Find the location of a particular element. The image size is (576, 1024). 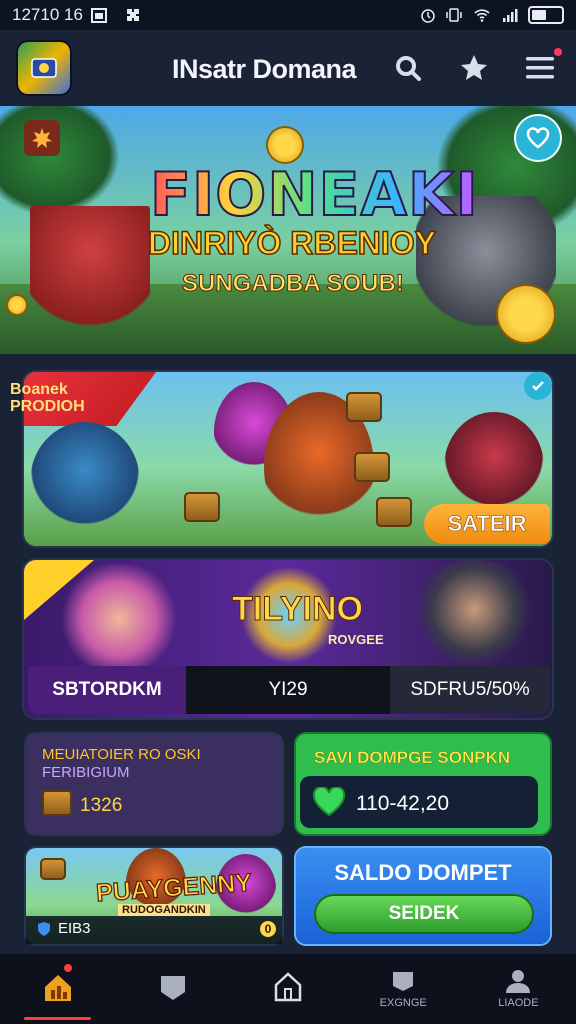

nav-home is located at coordinates (57, 989).